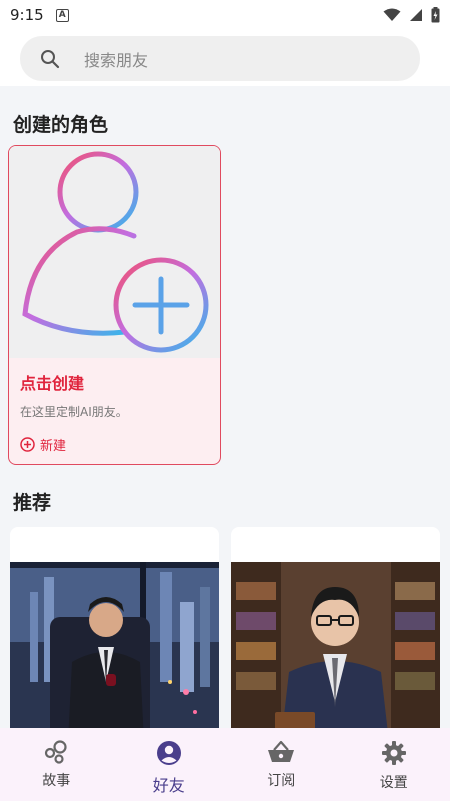 The height and width of the screenshot is (801, 450). I want to click on nav-item-settings: 设置, so click(394, 764).